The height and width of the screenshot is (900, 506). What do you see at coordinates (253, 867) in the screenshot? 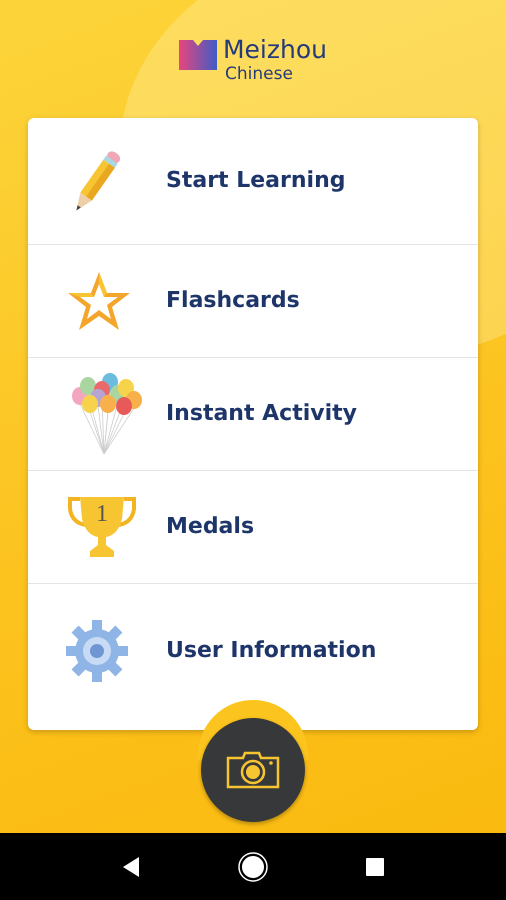
I see `home-icon` at bounding box center [253, 867].